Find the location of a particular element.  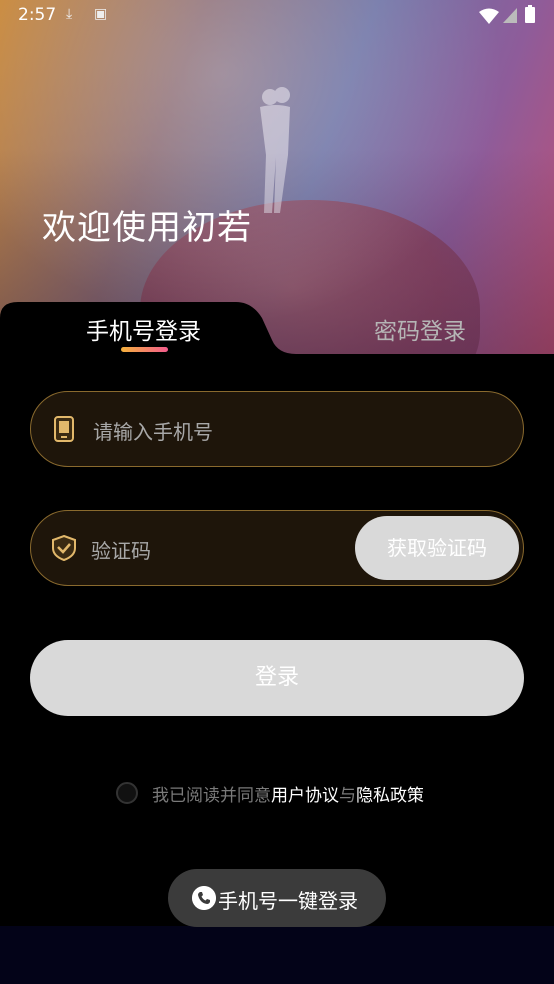

agreement-text: 我已阅读并同意用户协议与隐私政策 is located at coordinates (288, 793).